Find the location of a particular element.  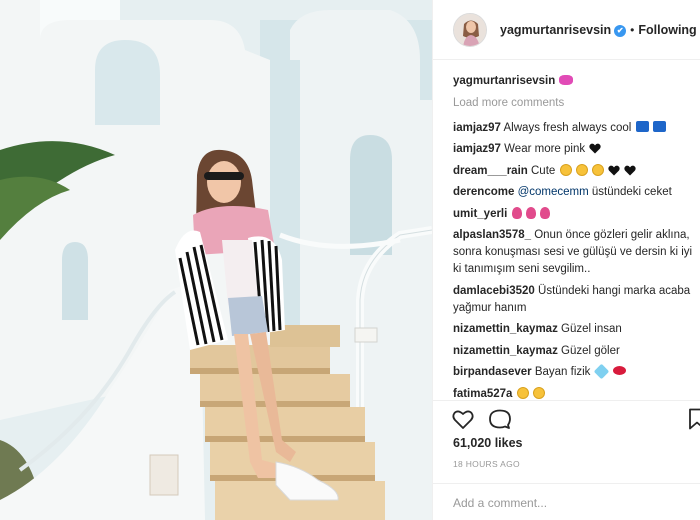

comment-username: fatima527a is located at coordinates (482, 394).